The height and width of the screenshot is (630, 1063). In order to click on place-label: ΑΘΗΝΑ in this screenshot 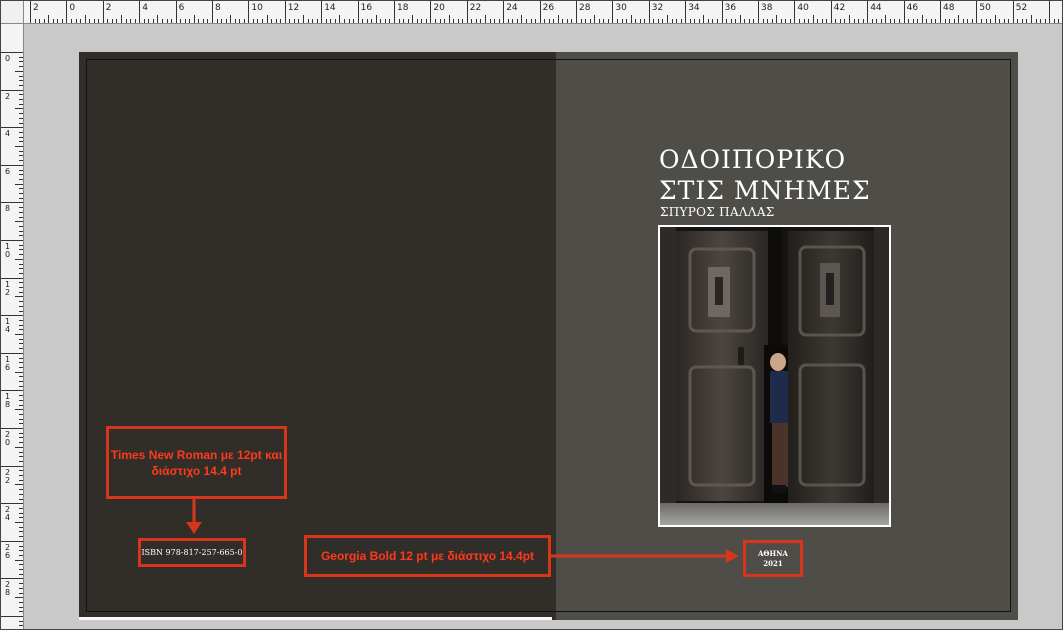, I will do `click(773, 553)`.